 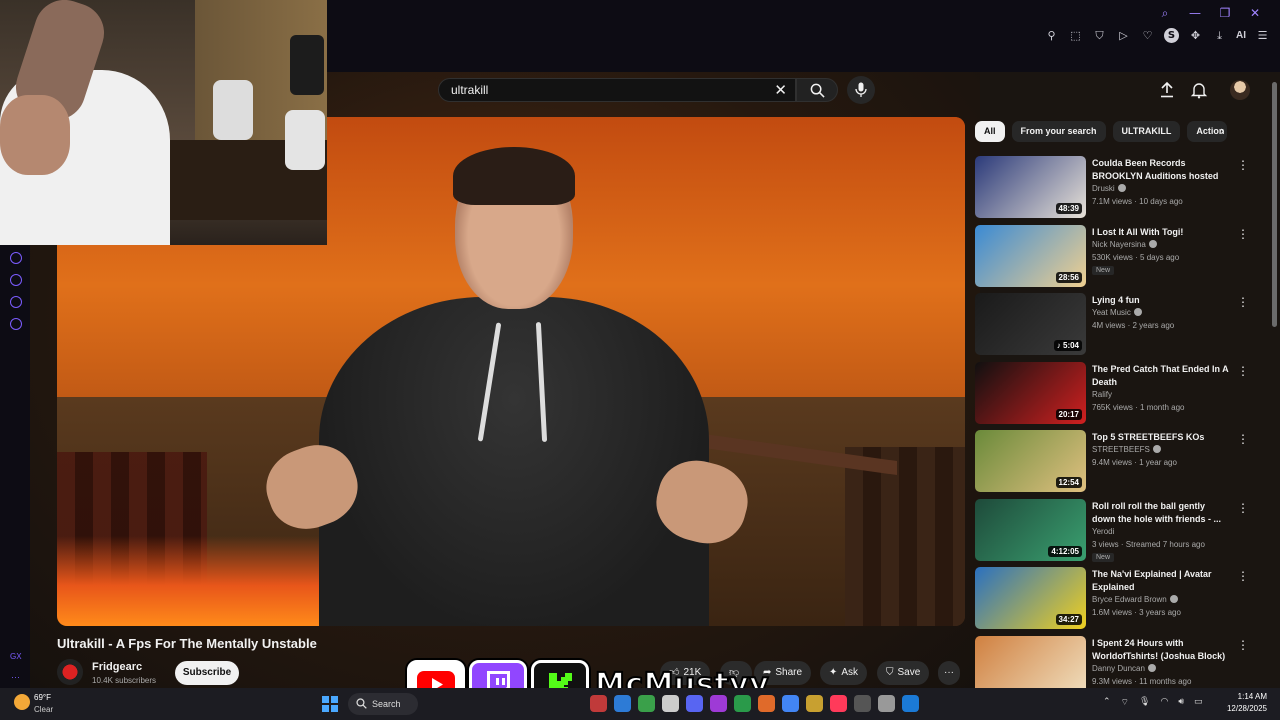 What do you see at coordinates (1117, 312) in the screenshot?
I see `channel-name: Yeat Music` at bounding box center [1117, 312].